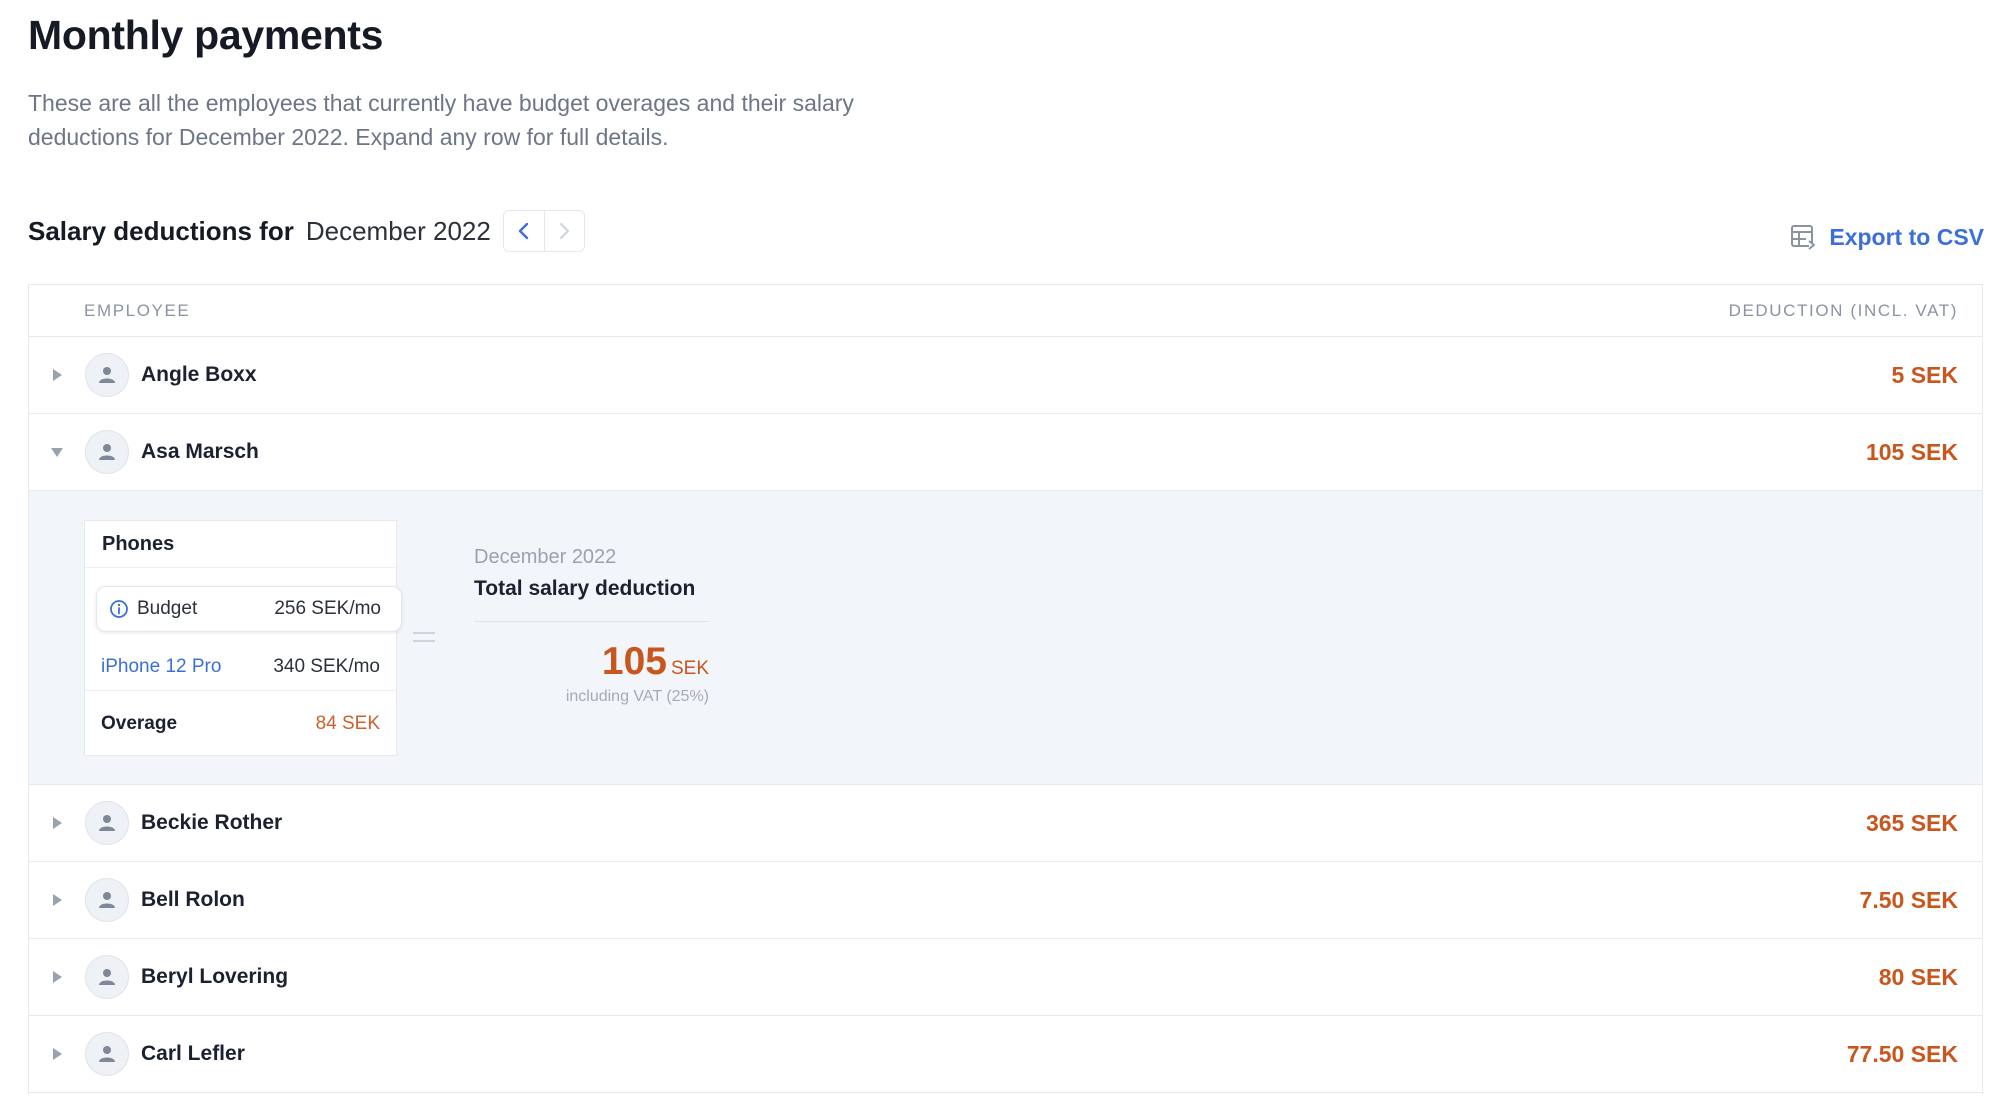  Describe the element at coordinates (199, 374) in the screenshot. I see `employee-name: Angle Boxx` at that location.